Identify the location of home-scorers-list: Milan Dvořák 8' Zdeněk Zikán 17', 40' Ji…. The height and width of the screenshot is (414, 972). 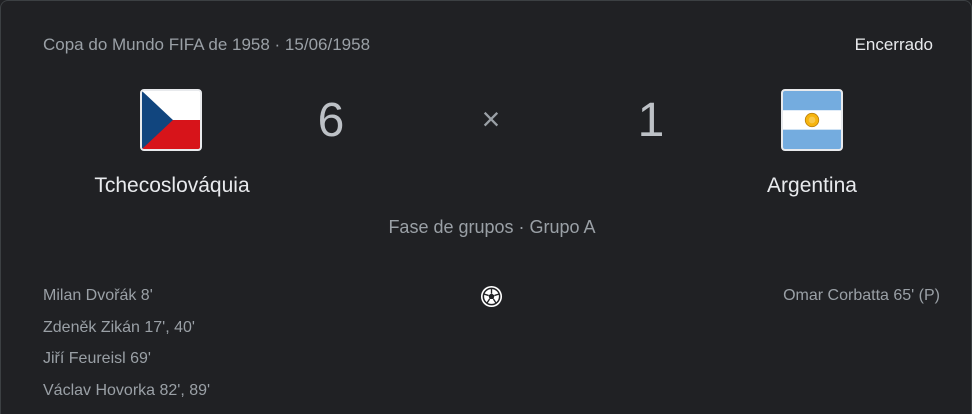
(126, 348).